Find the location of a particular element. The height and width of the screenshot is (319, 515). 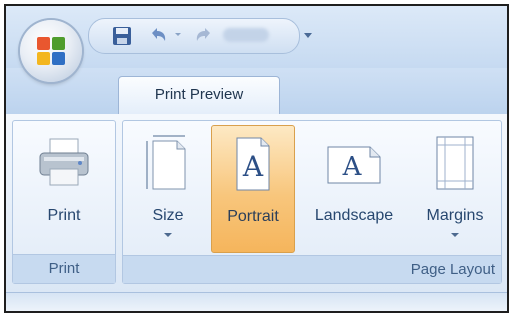

margins-button-label: Margins is located at coordinates (455, 215).